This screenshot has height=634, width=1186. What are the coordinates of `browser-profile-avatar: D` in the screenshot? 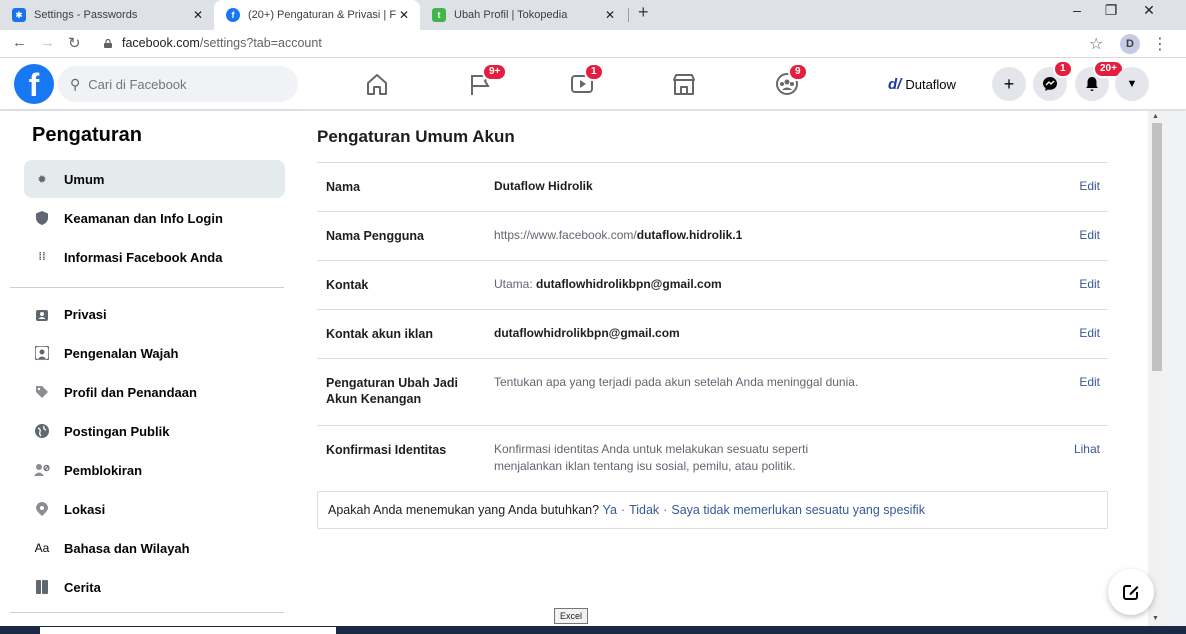 It's located at (1130, 44).